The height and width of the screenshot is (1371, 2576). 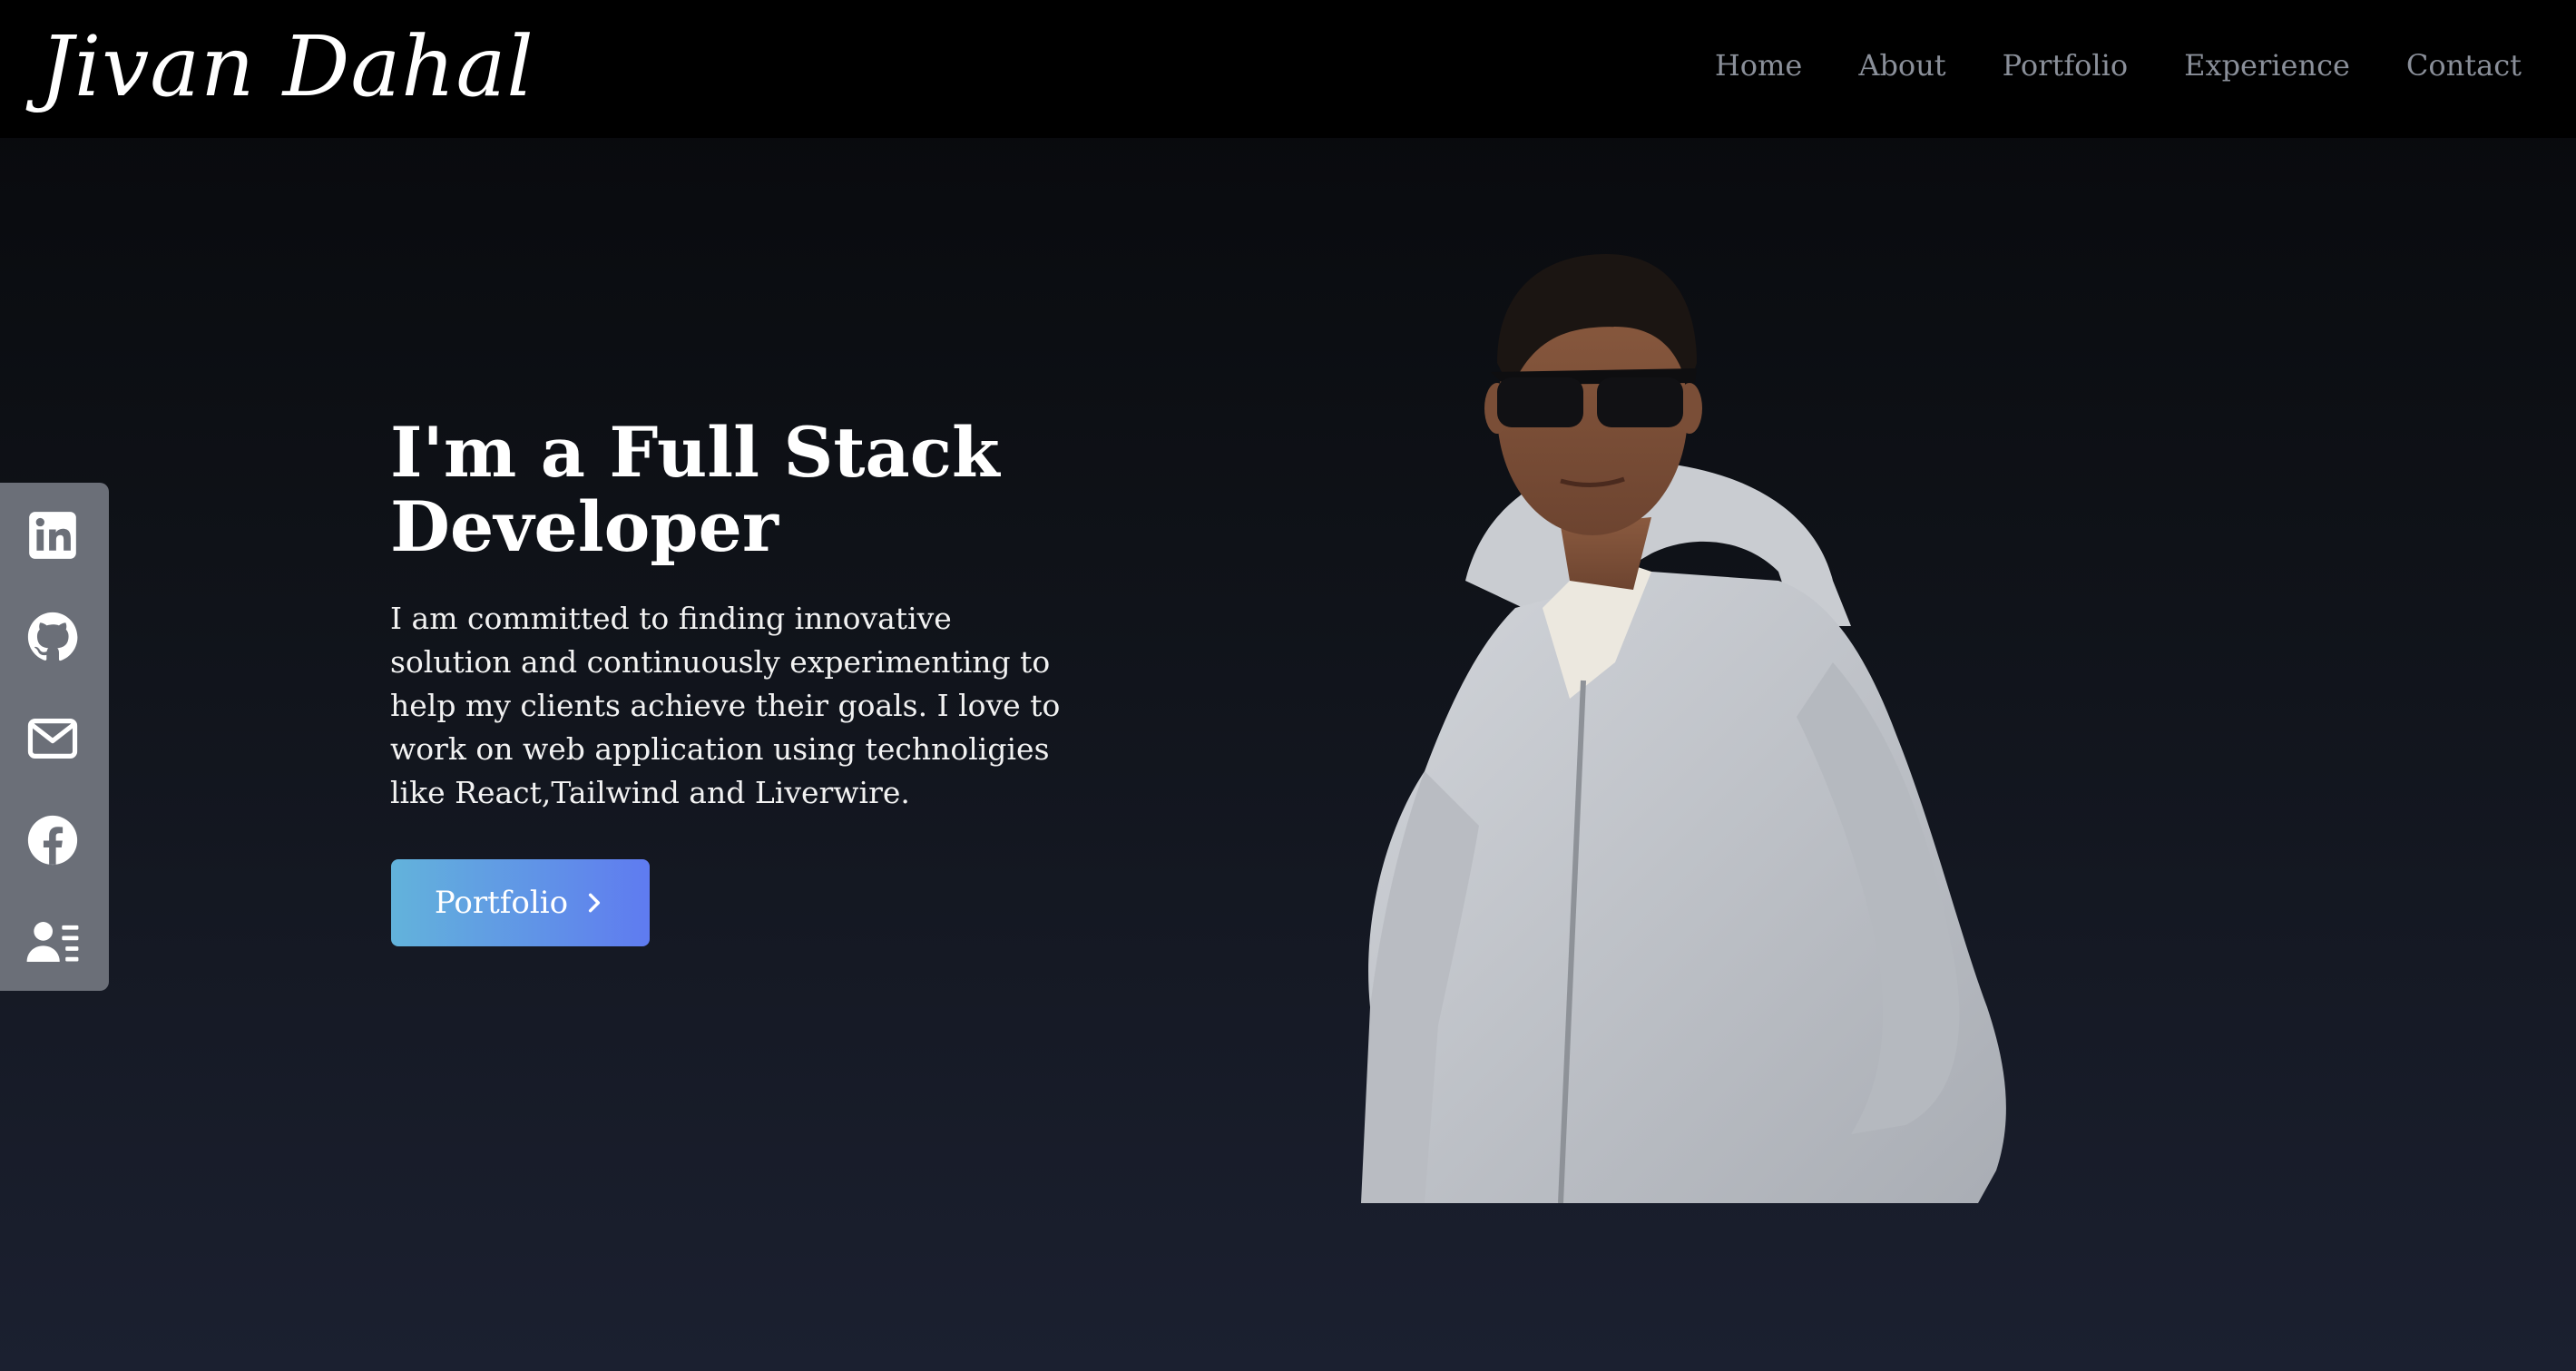 I want to click on nav-experience: Experience, so click(x=2267, y=65).